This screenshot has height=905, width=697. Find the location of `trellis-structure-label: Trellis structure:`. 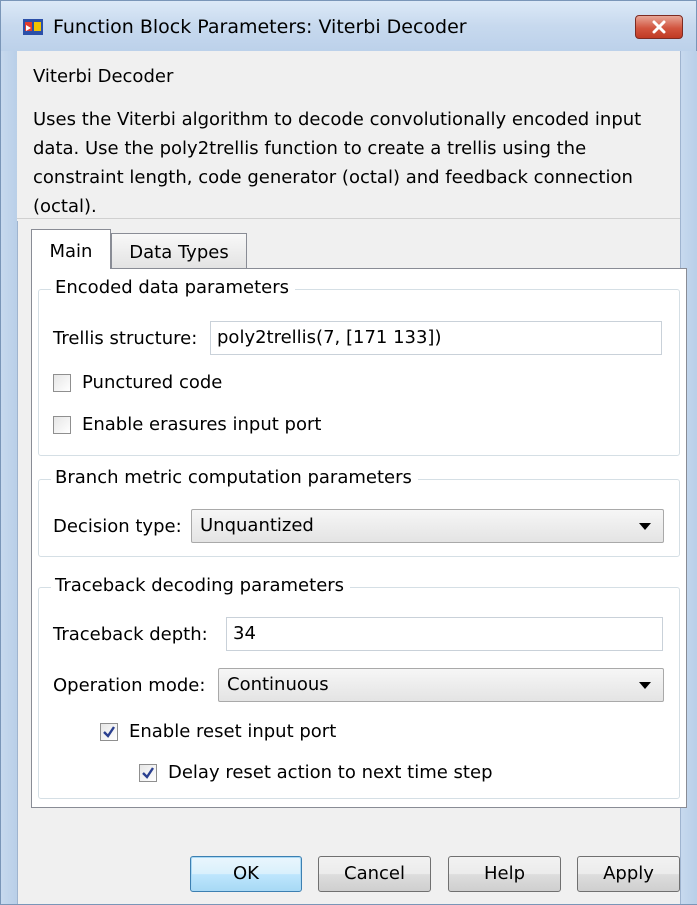

trellis-structure-label: Trellis structure: is located at coordinates (125, 338).